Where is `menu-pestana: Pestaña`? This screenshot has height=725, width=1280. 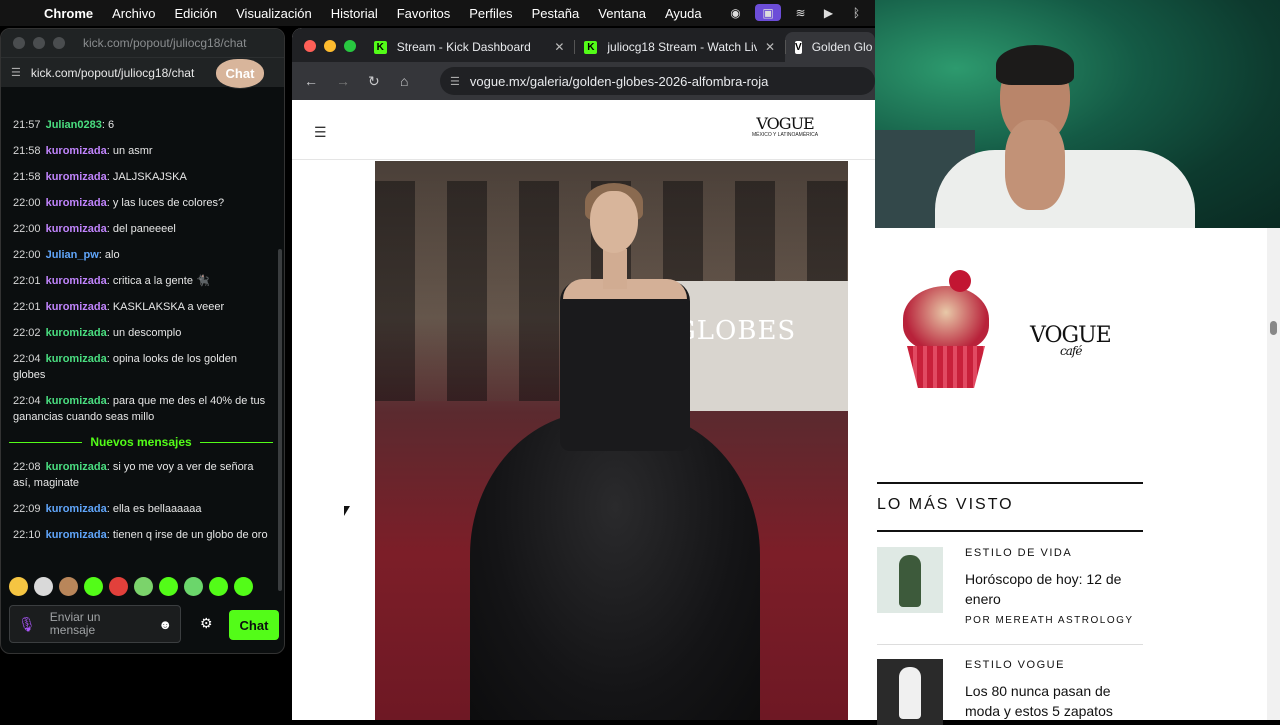 menu-pestana: Pestaña is located at coordinates (556, 13).